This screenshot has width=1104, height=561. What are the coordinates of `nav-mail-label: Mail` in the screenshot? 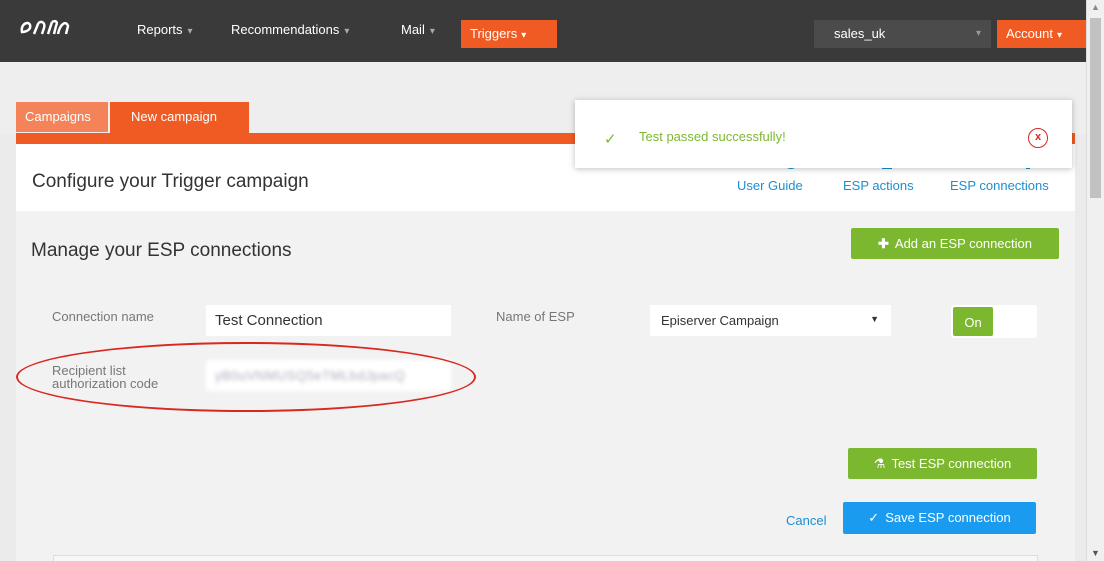 It's located at (413, 29).